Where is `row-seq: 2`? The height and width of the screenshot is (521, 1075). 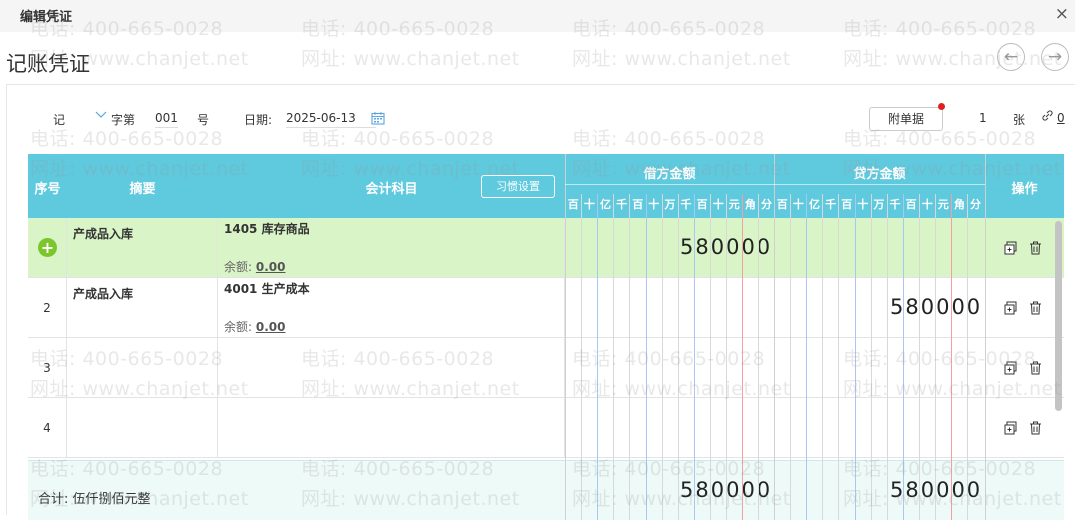 row-seq: 2 is located at coordinates (47, 308).